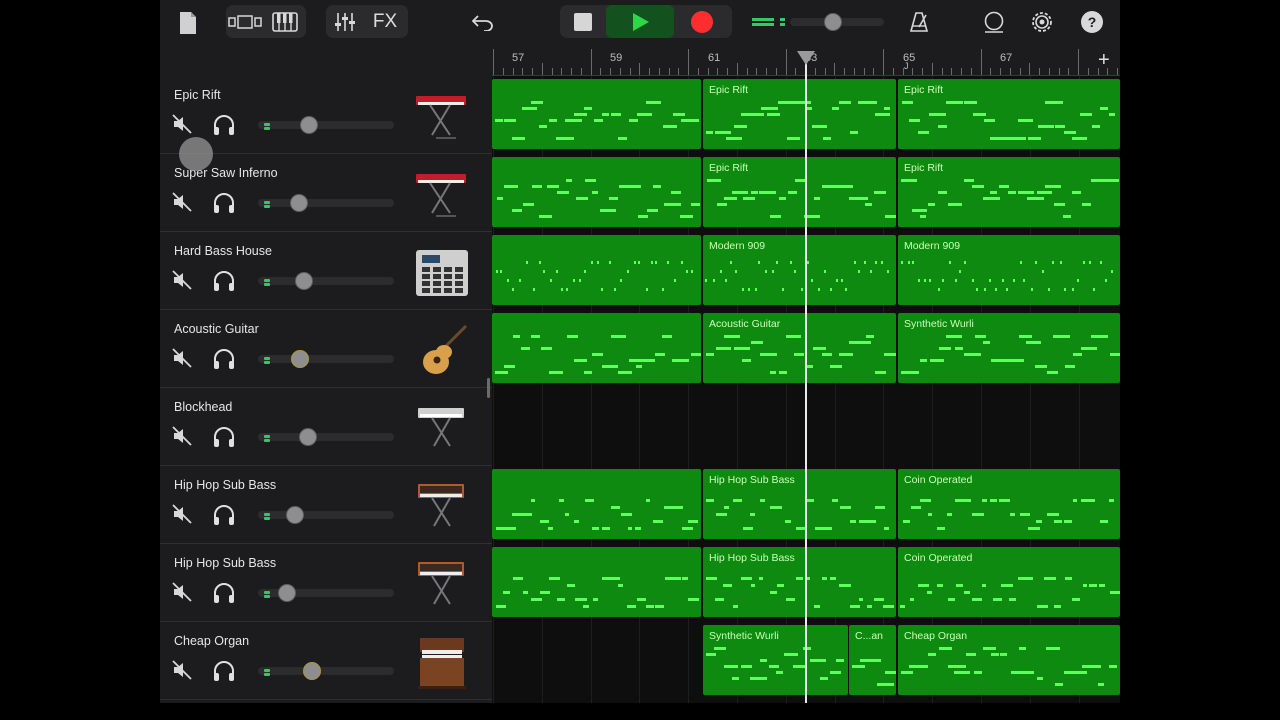  I want to click on keyboard-icon, so click(285, 22).